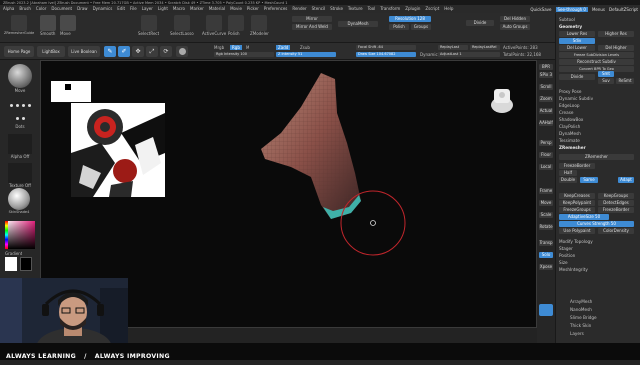  What do you see at coordinates (606, 74) in the screenshot?
I see `smt-toggle: Smt` at bounding box center [606, 74].